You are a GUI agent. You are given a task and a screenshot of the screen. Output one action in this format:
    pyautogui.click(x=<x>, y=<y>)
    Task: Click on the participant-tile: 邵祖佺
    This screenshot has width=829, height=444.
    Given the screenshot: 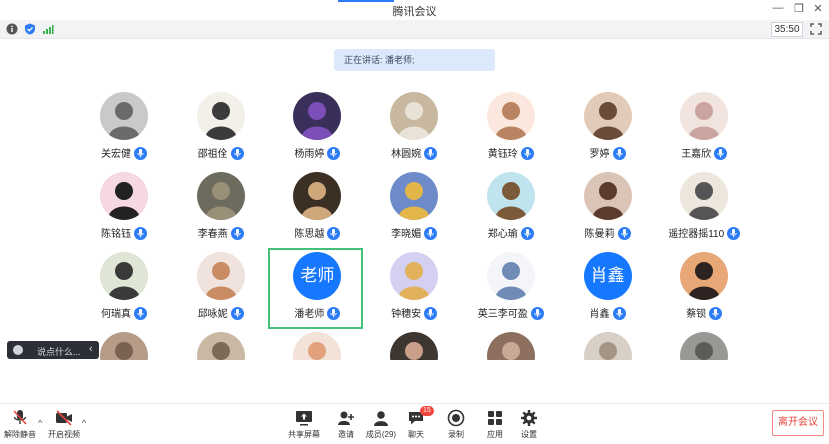 What is the action you would take?
    pyautogui.click(x=221, y=129)
    